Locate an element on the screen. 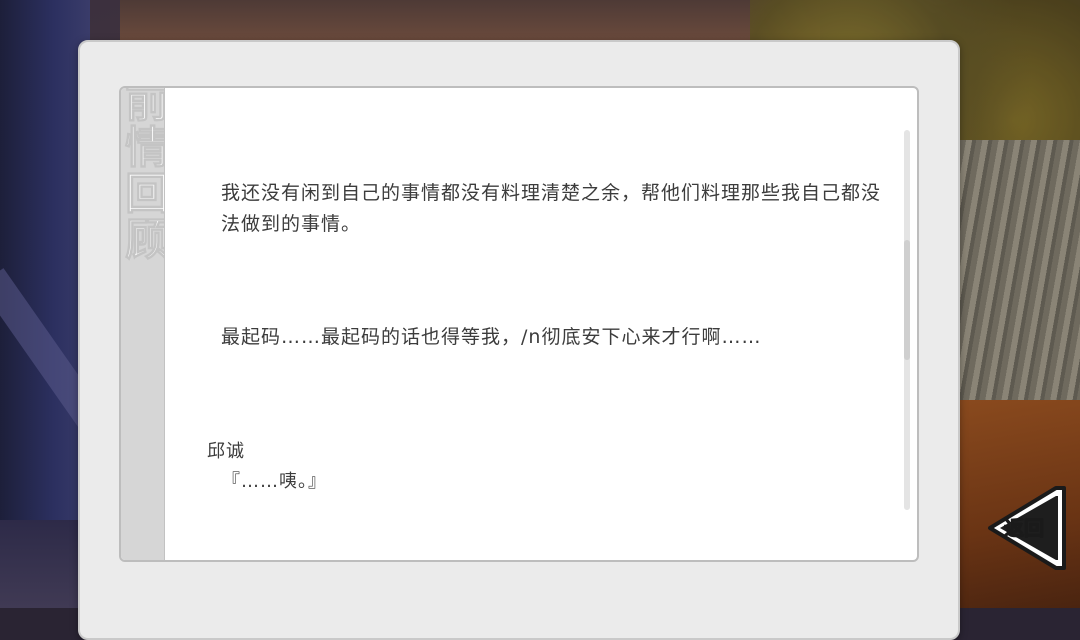 The height and width of the screenshot is (640, 1080). backlog-entry-3: 『……咦。』 is located at coordinates (274, 481).